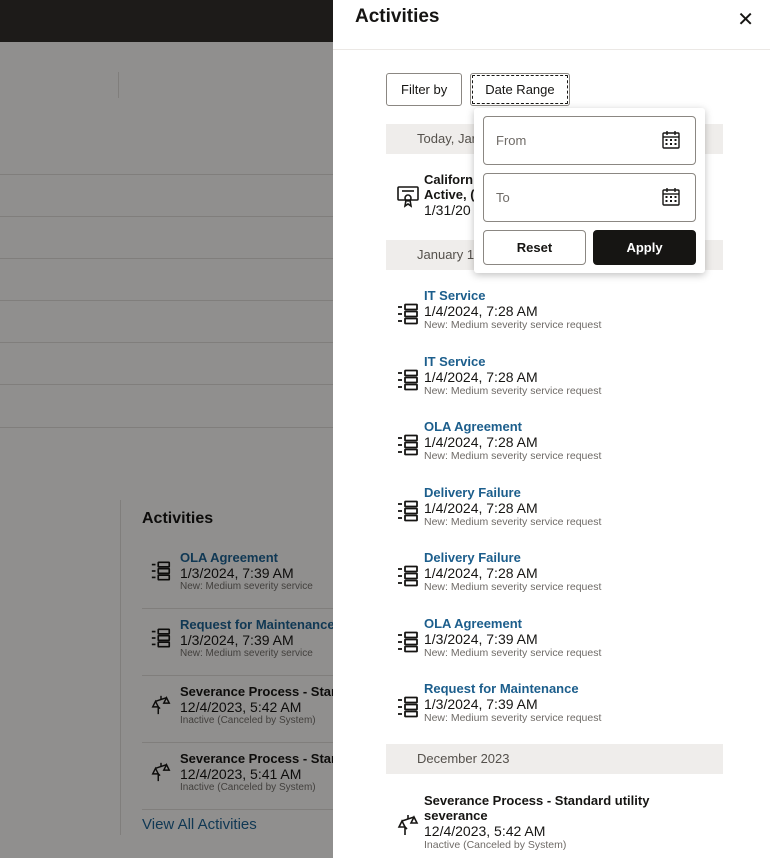 The height and width of the screenshot is (858, 770). What do you see at coordinates (424, 89) in the screenshot?
I see `filter-by-button: Filter by` at bounding box center [424, 89].